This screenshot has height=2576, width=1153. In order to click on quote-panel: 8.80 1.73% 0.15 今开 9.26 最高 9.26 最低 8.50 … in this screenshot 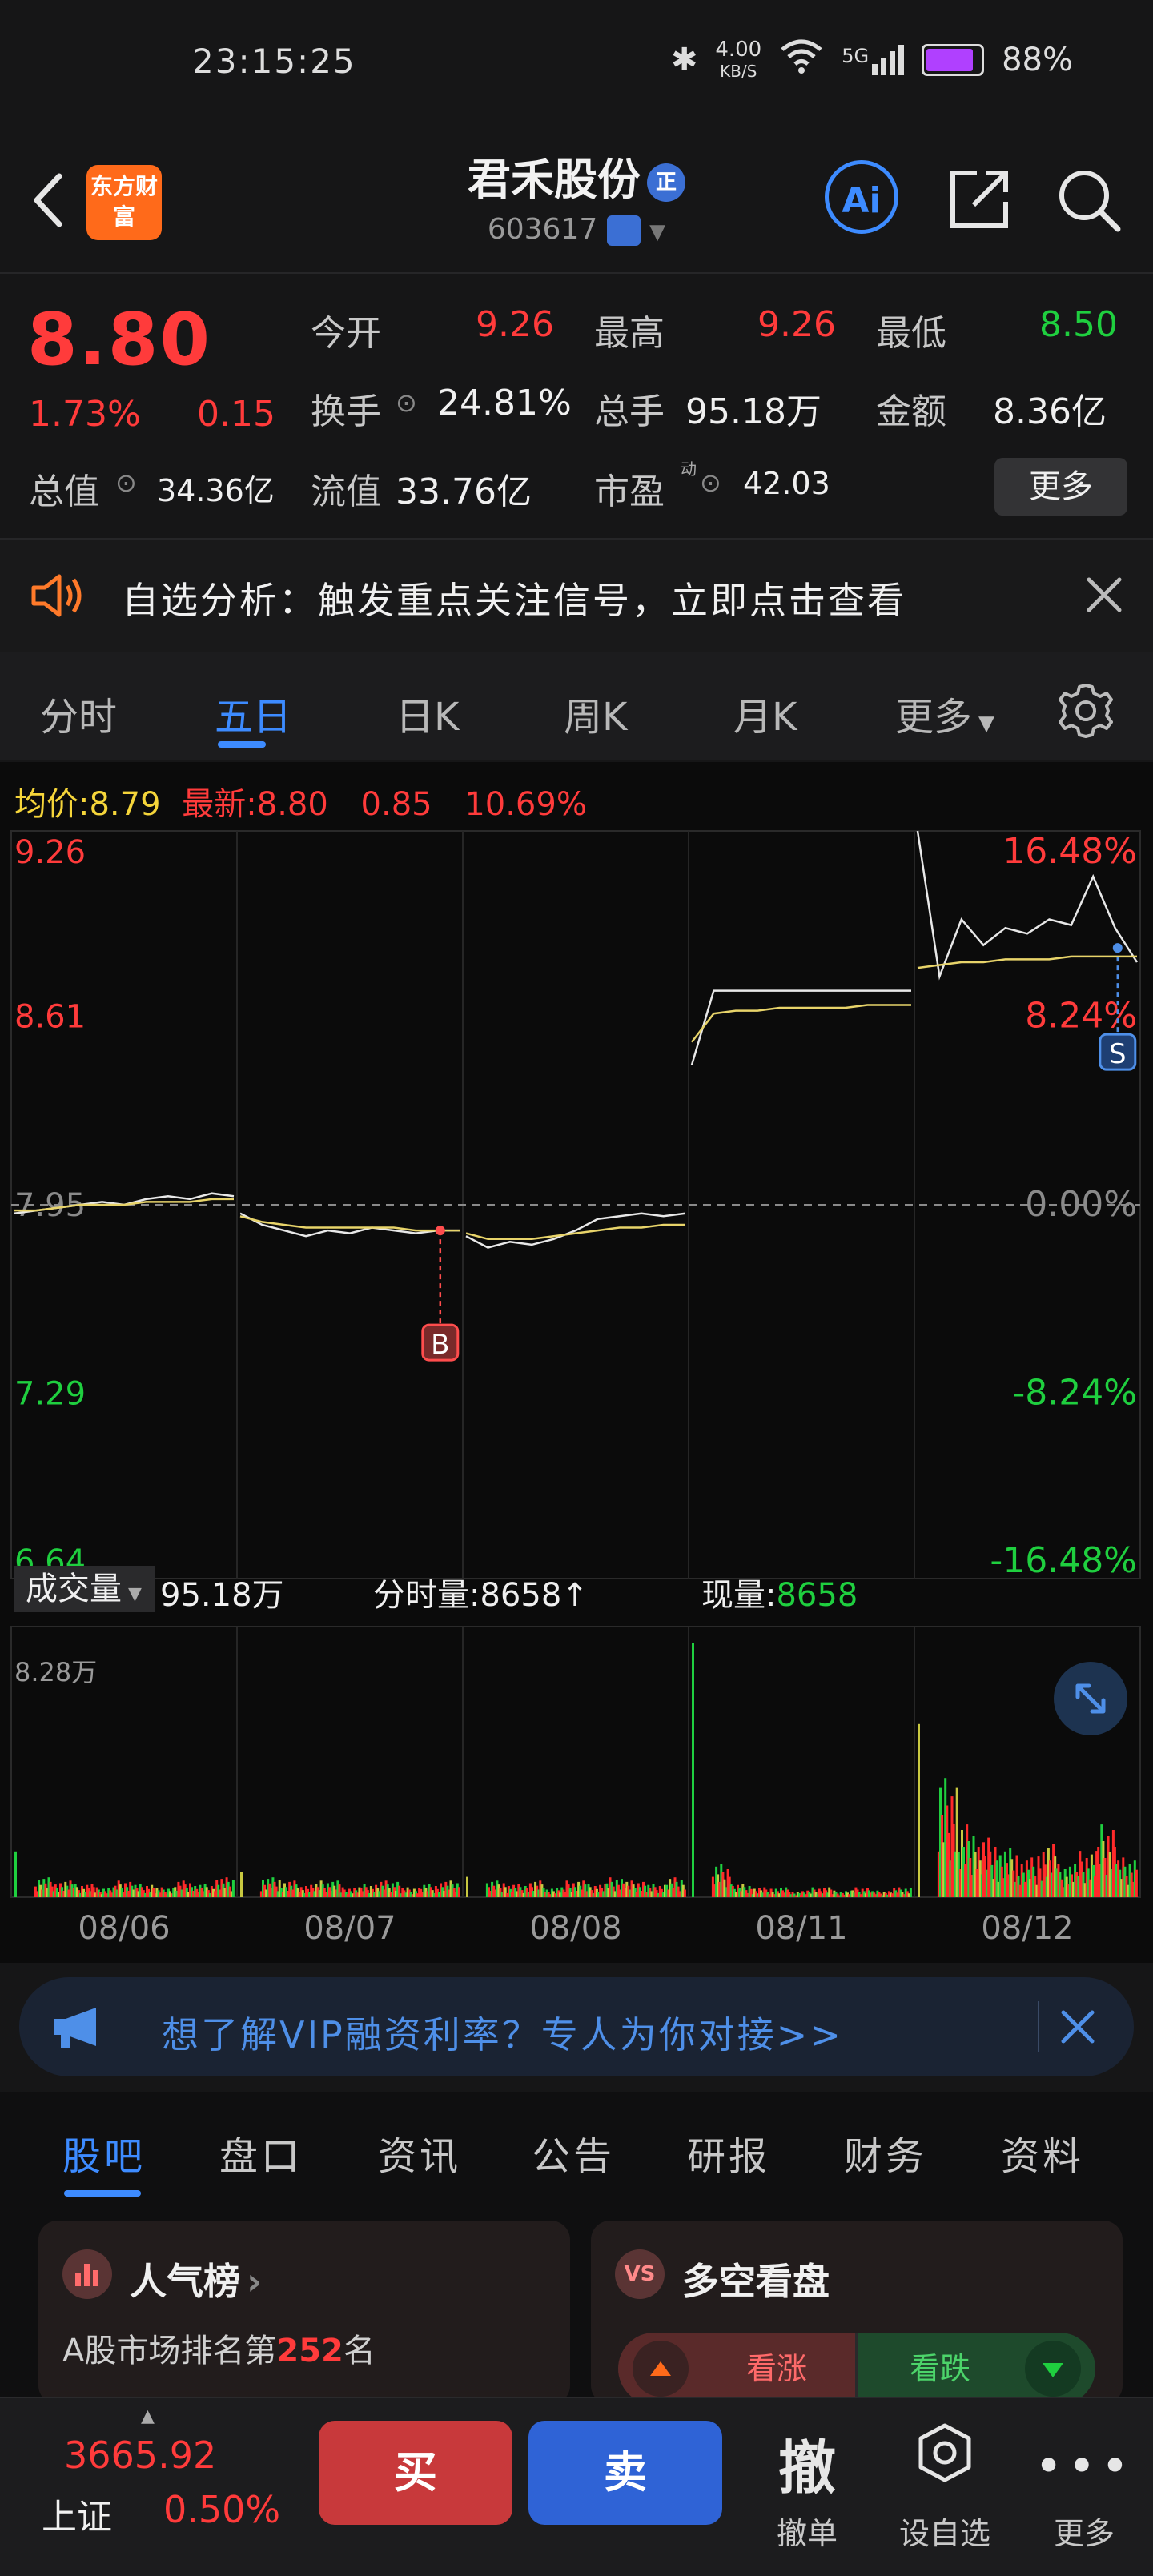, I will do `click(576, 405)`.